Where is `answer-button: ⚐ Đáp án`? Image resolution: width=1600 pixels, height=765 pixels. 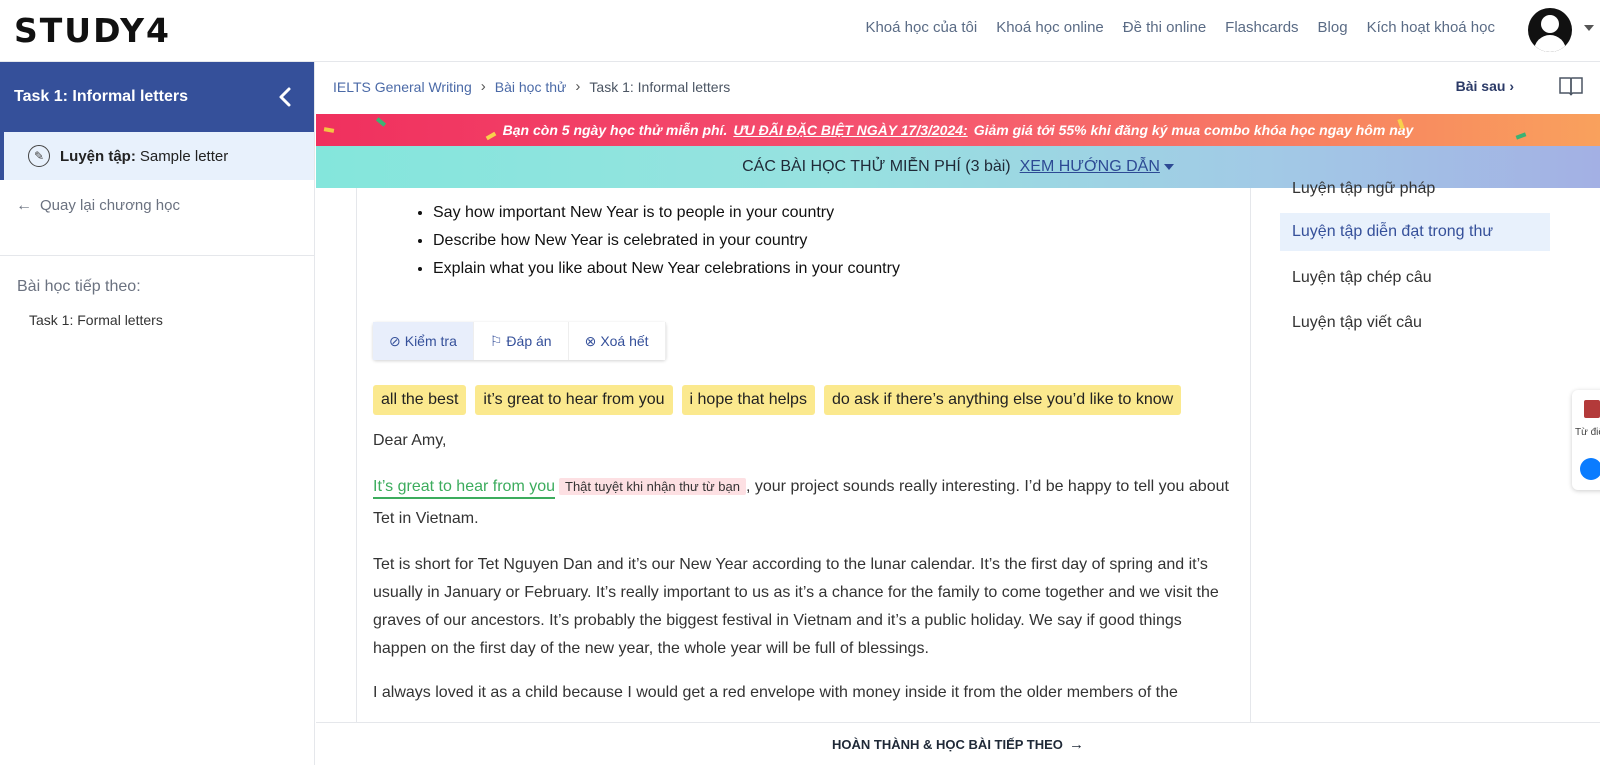
answer-button: ⚐ Đáp án is located at coordinates (521, 341).